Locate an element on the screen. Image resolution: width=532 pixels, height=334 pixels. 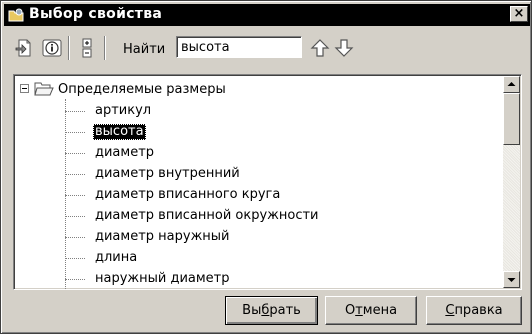
find-up-arrow-icon is located at coordinates (320, 48).